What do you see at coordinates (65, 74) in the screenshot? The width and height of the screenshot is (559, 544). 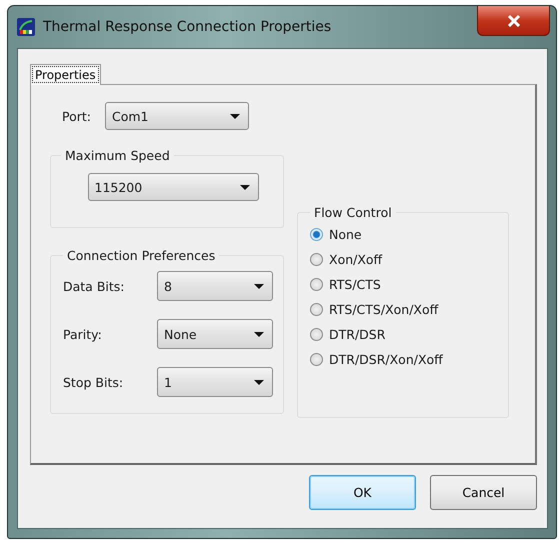 I see `tab: Properties` at bounding box center [65, 74].